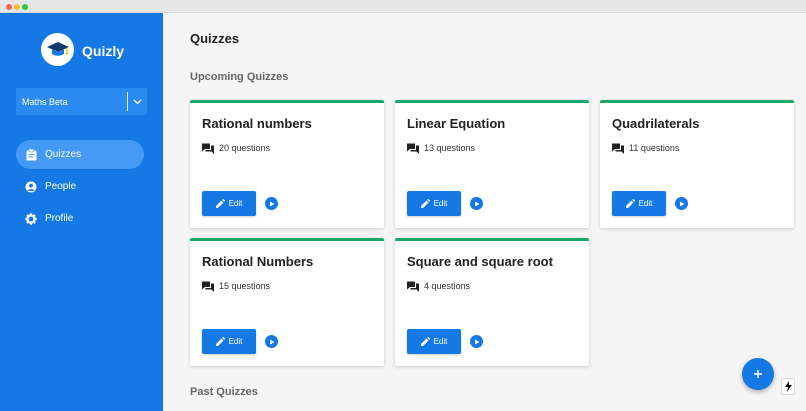 The image size is (806, 411). I want to click on question-count-text: 4 questions, so click(447, 286).